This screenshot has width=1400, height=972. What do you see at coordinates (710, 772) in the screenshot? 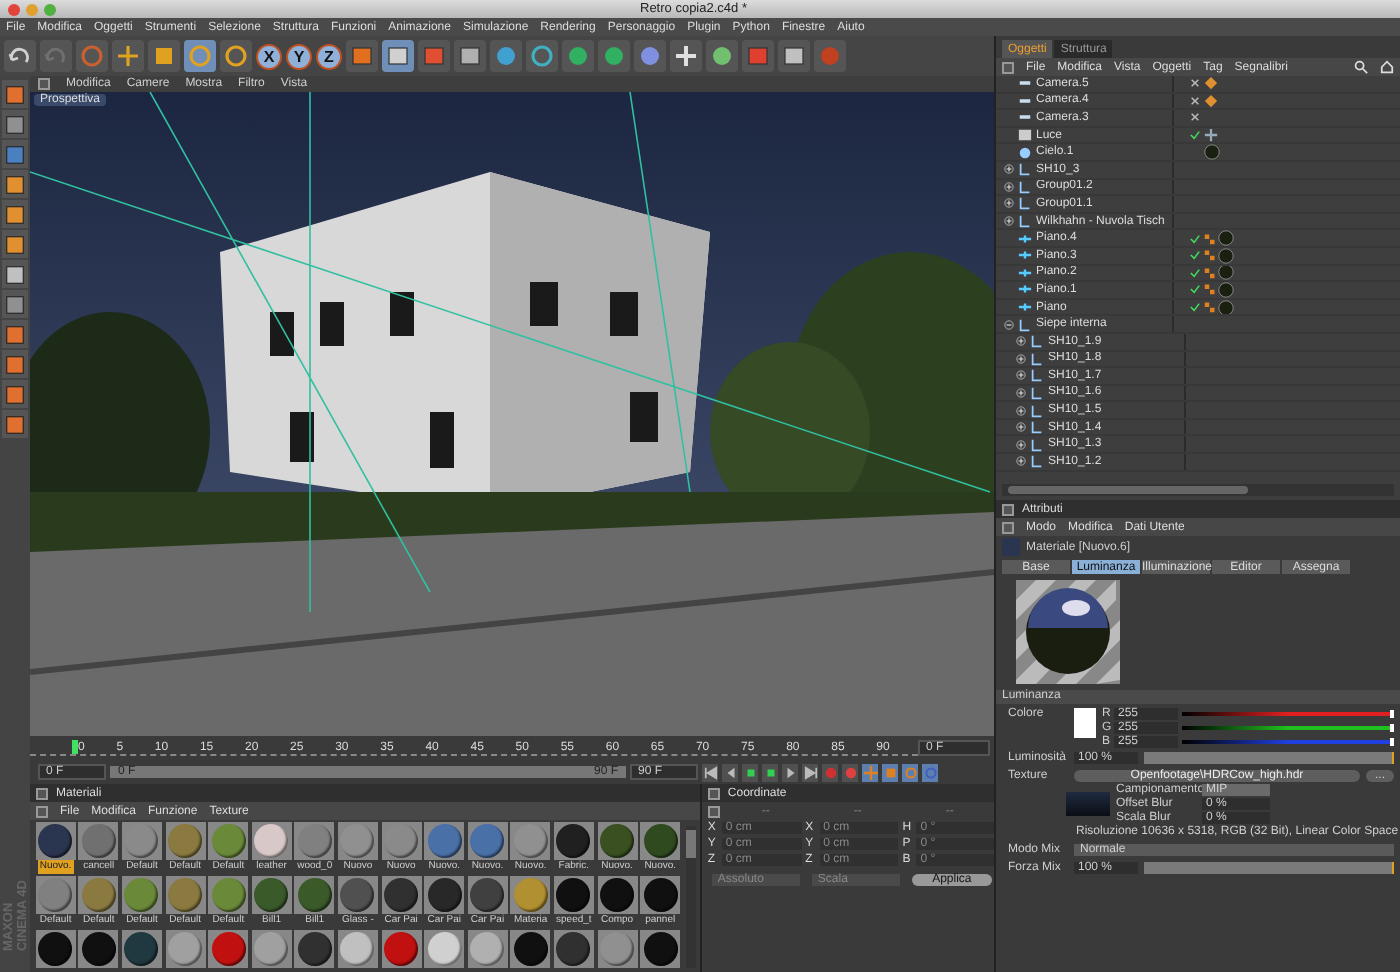
I see `go-to-start-icon` at bounding box center [710, 772].